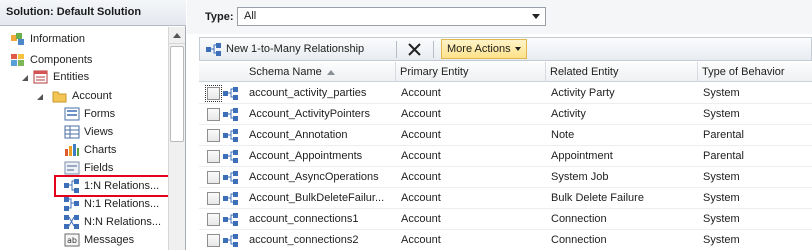  I want to click on cell-schema-name: Account_AsyncOperations, so click(314, 177).